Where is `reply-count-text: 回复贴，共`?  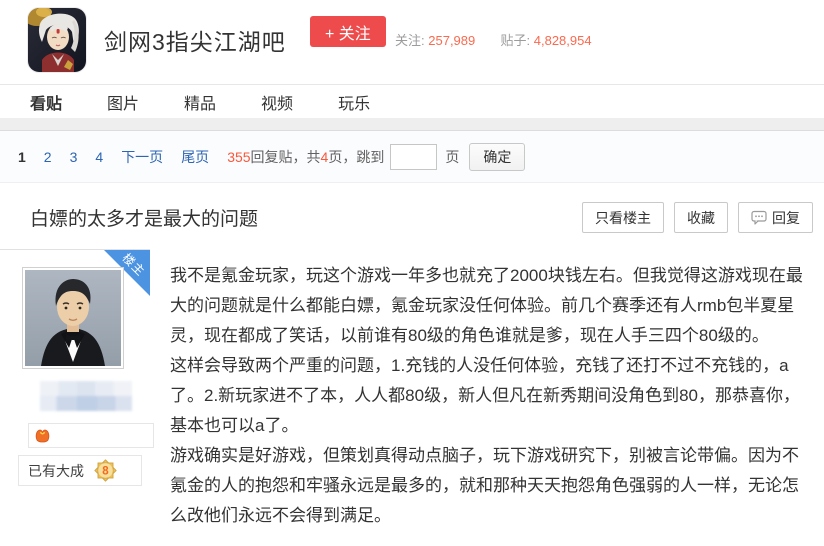 reply-count-text: 回复贴，共 is located at coordinates (285, 156).